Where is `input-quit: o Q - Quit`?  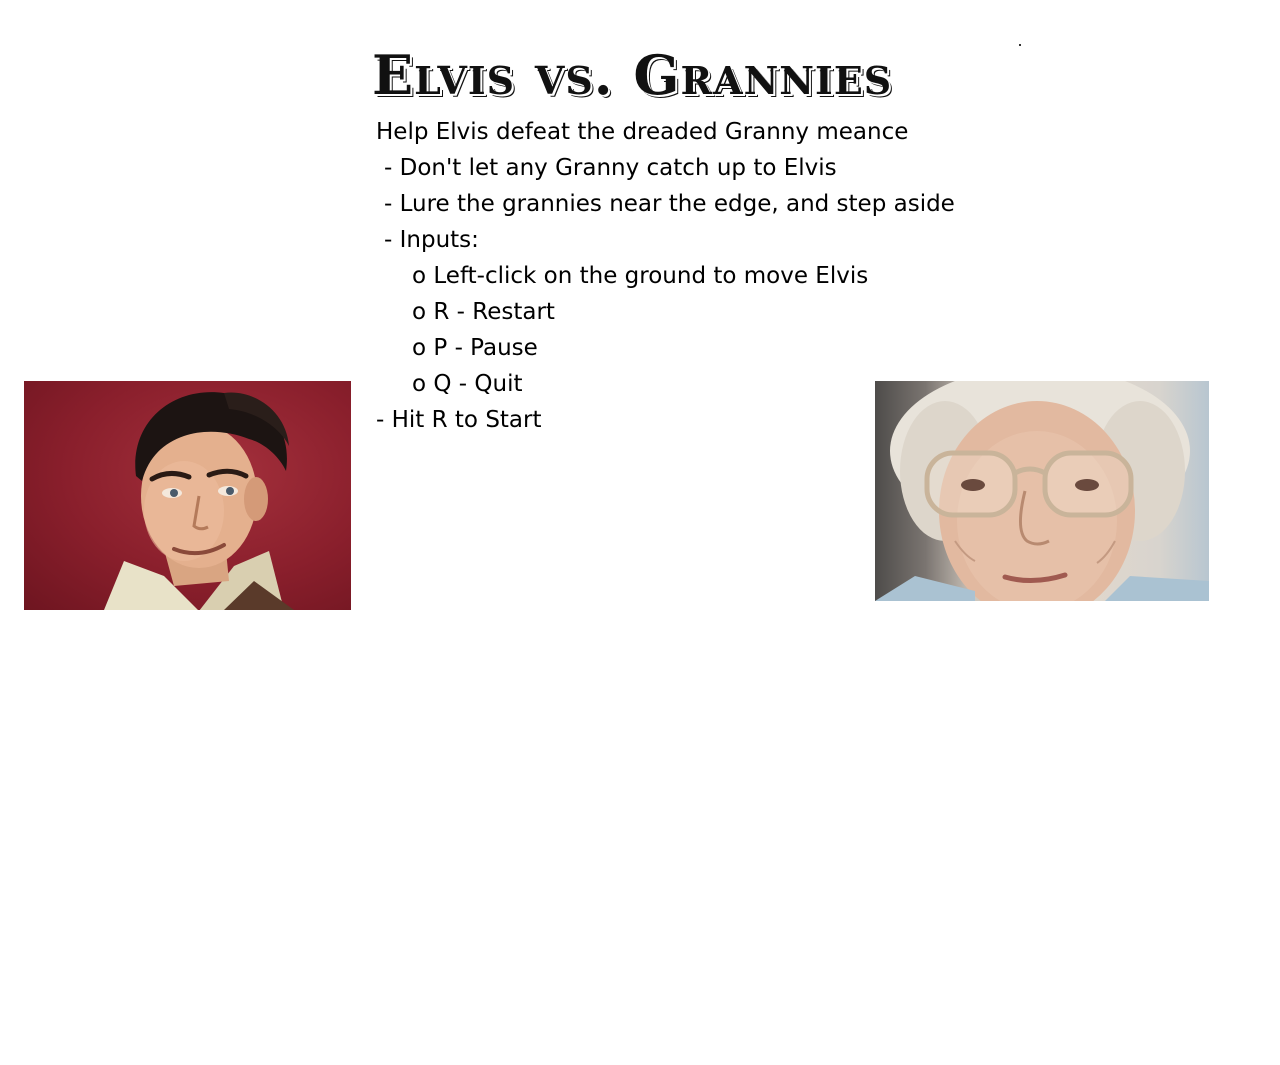 input-quit: o Q - Quit is located at coordinates (467, 384).